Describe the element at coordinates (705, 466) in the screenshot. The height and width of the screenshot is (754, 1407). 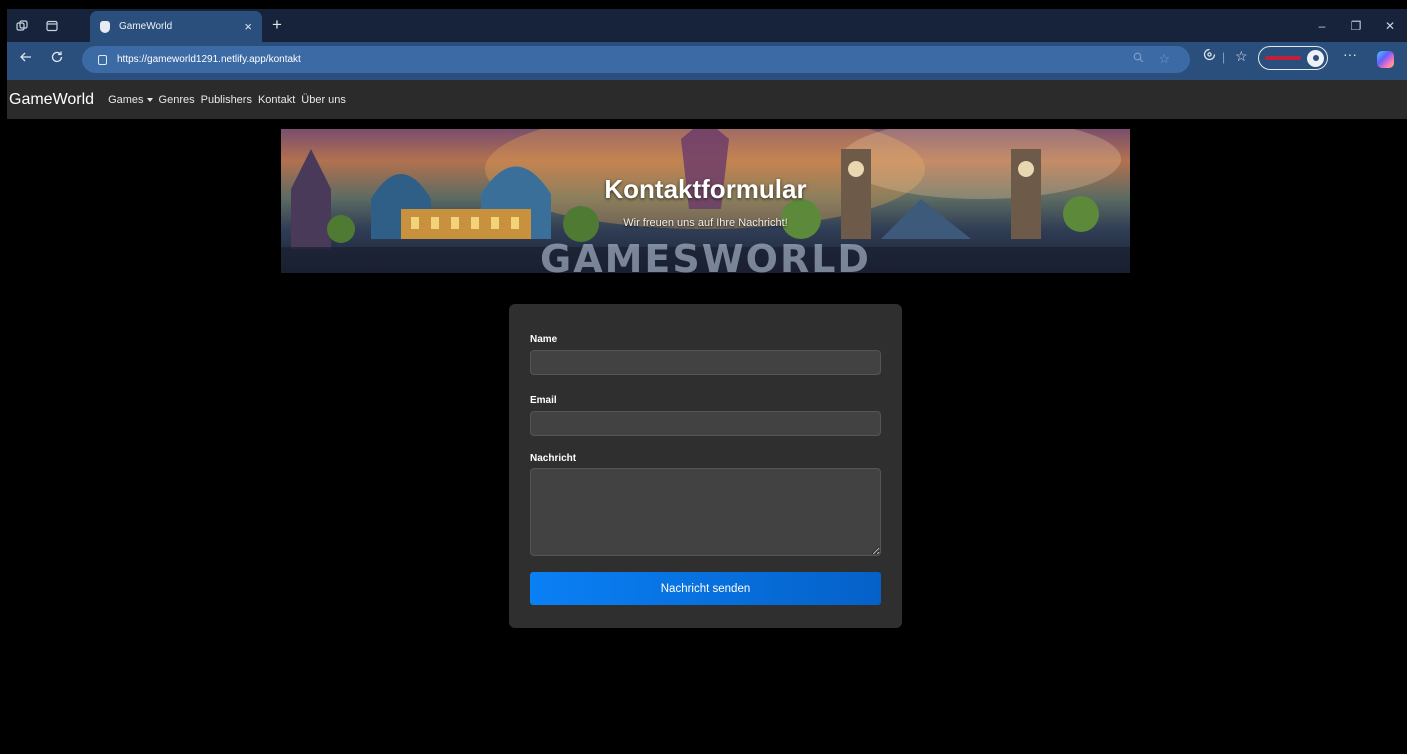
I see `contact-form: Name Email Nachricht Nachricht senden` at that location.